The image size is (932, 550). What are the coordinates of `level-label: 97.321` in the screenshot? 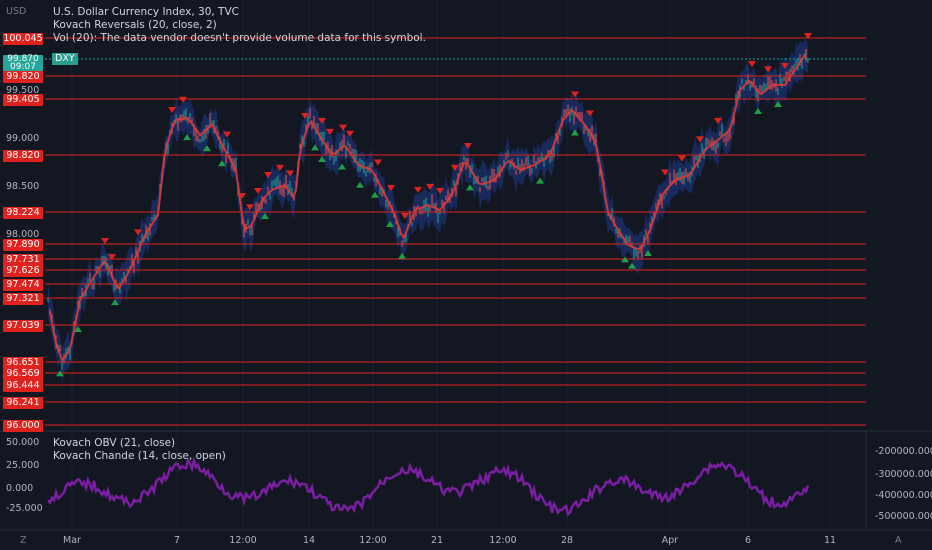 It's located at (23, 299).